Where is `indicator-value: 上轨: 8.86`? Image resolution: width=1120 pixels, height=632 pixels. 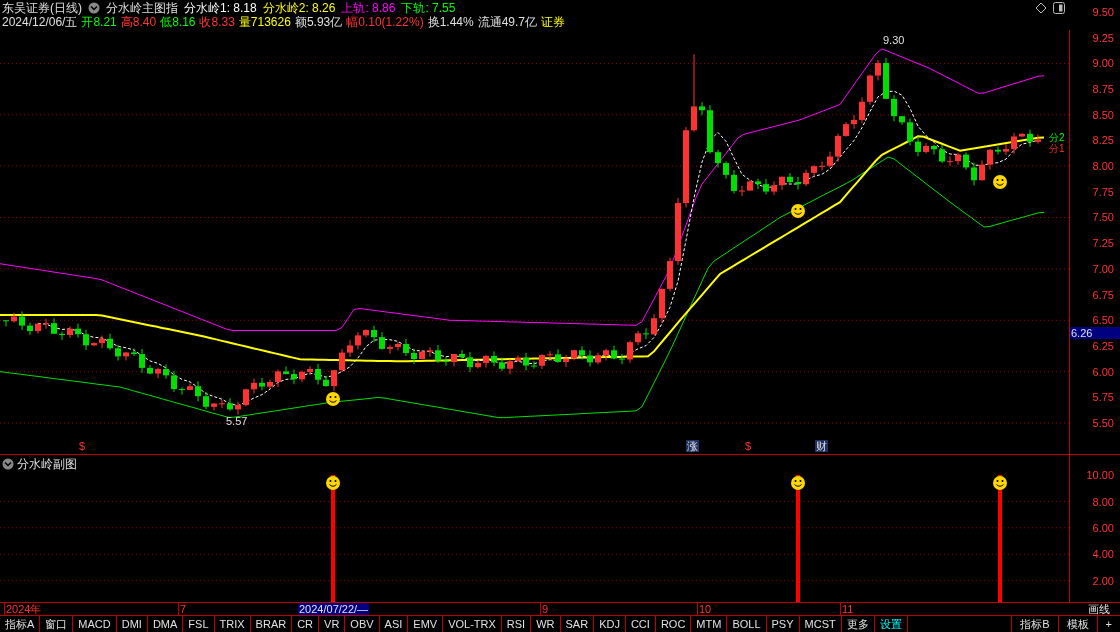
indicator-value: 上轨: 8.86 is located at coordinates (368, 8).